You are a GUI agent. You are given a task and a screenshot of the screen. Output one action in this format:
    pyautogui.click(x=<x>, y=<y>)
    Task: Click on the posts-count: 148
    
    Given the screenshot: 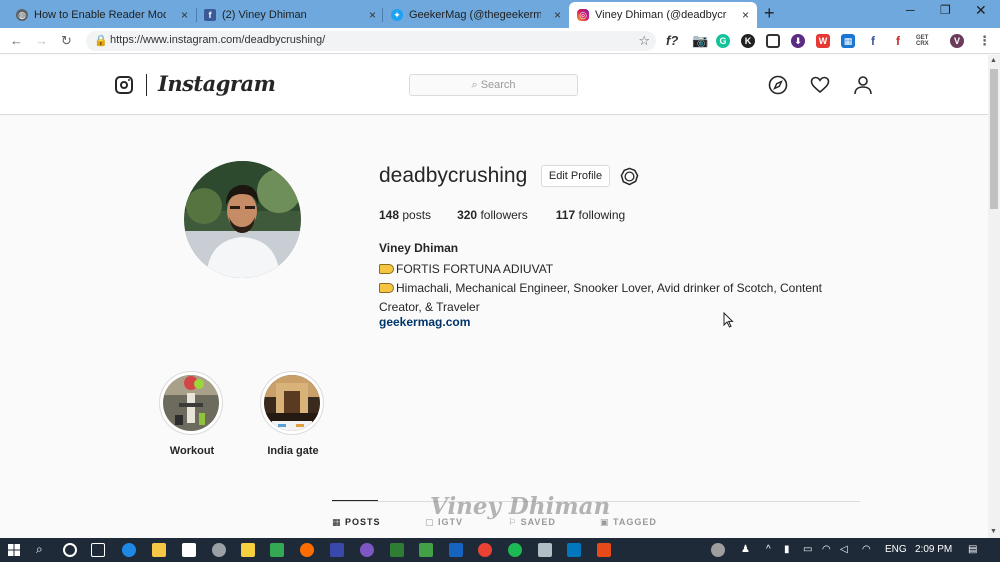 What is the action you would take?
    pyautogui.click(x=389, y=215)
    